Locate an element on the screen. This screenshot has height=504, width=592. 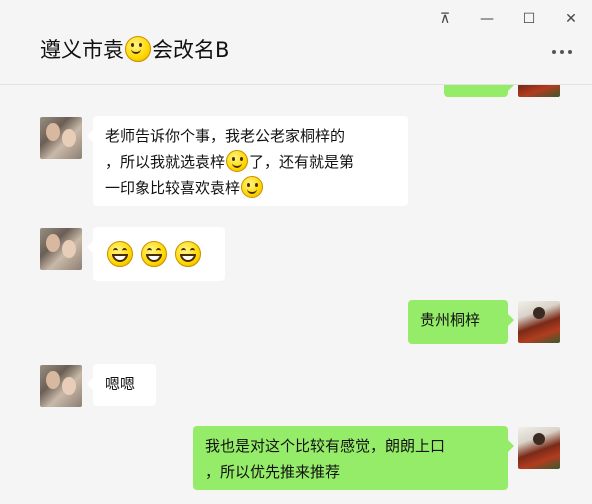
chat-title: 遵义市袁 会改名B is located at coordinates (134, 49).